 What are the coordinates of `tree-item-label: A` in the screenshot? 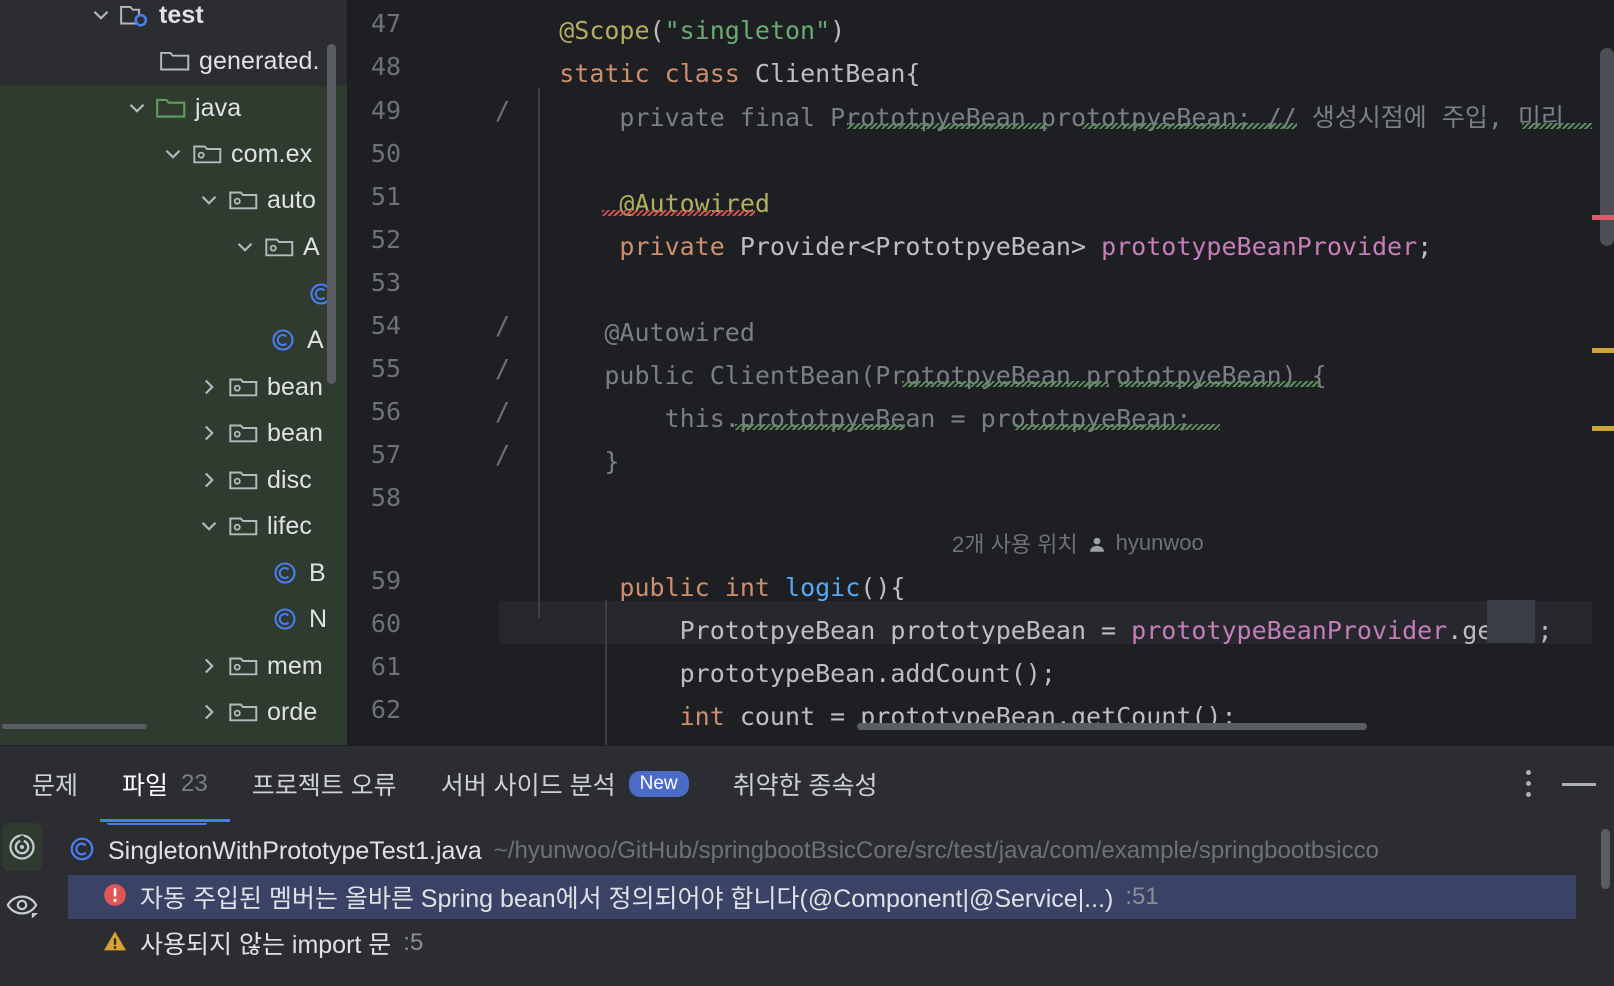 It's located at (315, 339).